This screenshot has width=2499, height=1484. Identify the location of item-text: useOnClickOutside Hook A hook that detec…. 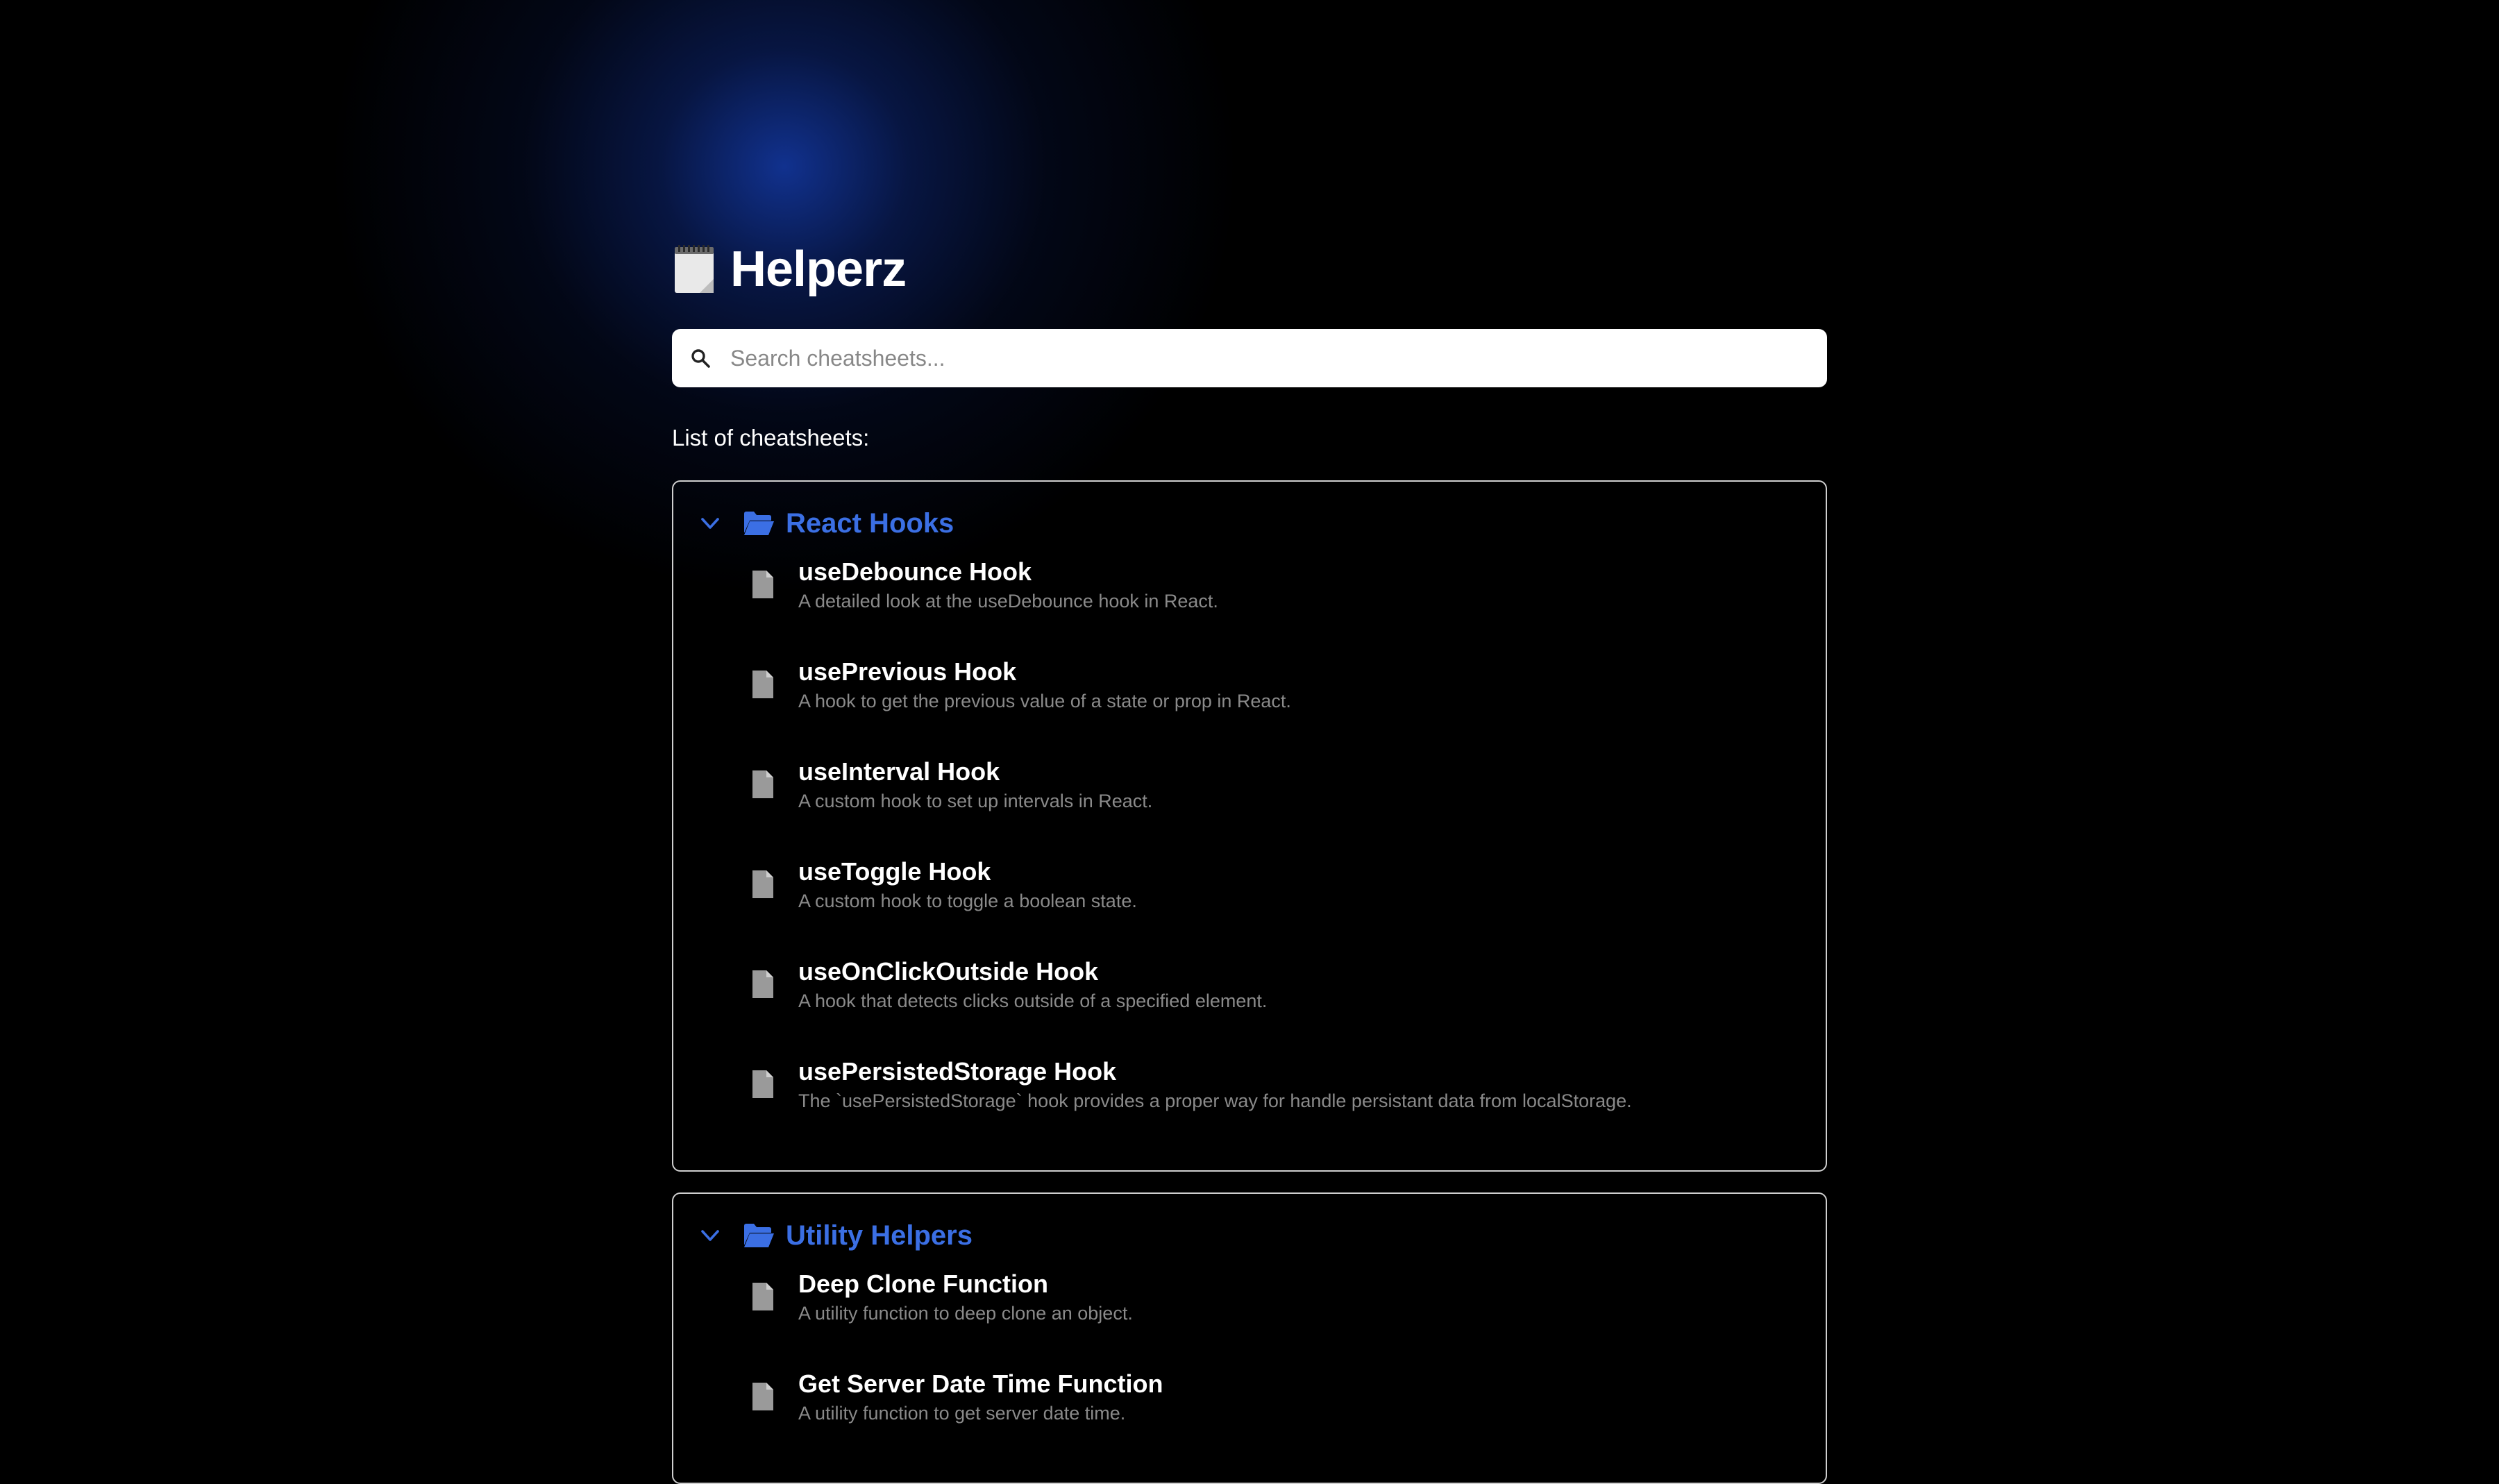
(1032, 986).